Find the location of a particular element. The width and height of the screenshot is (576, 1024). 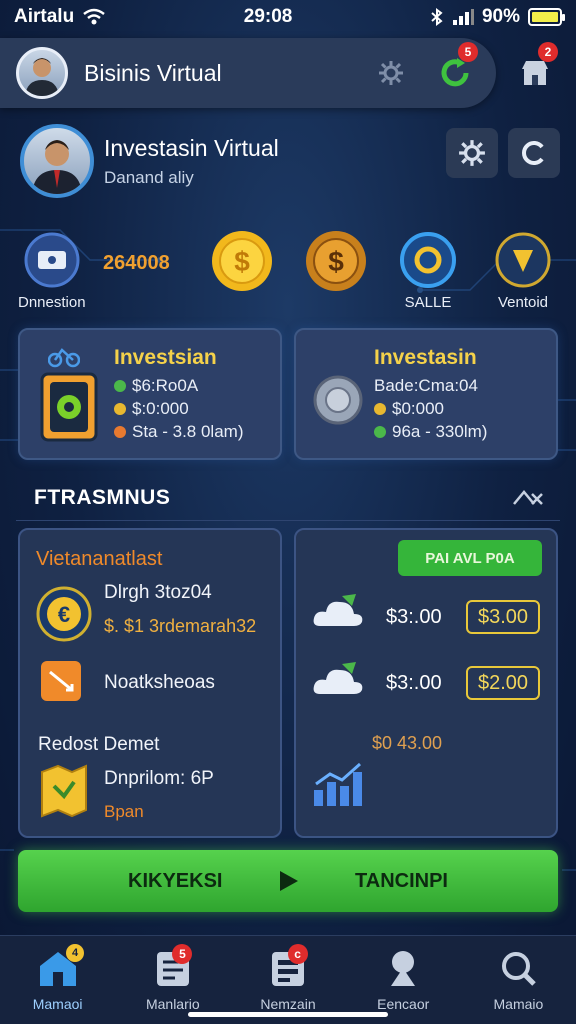

map-icon is located at coordinates (64, 791).